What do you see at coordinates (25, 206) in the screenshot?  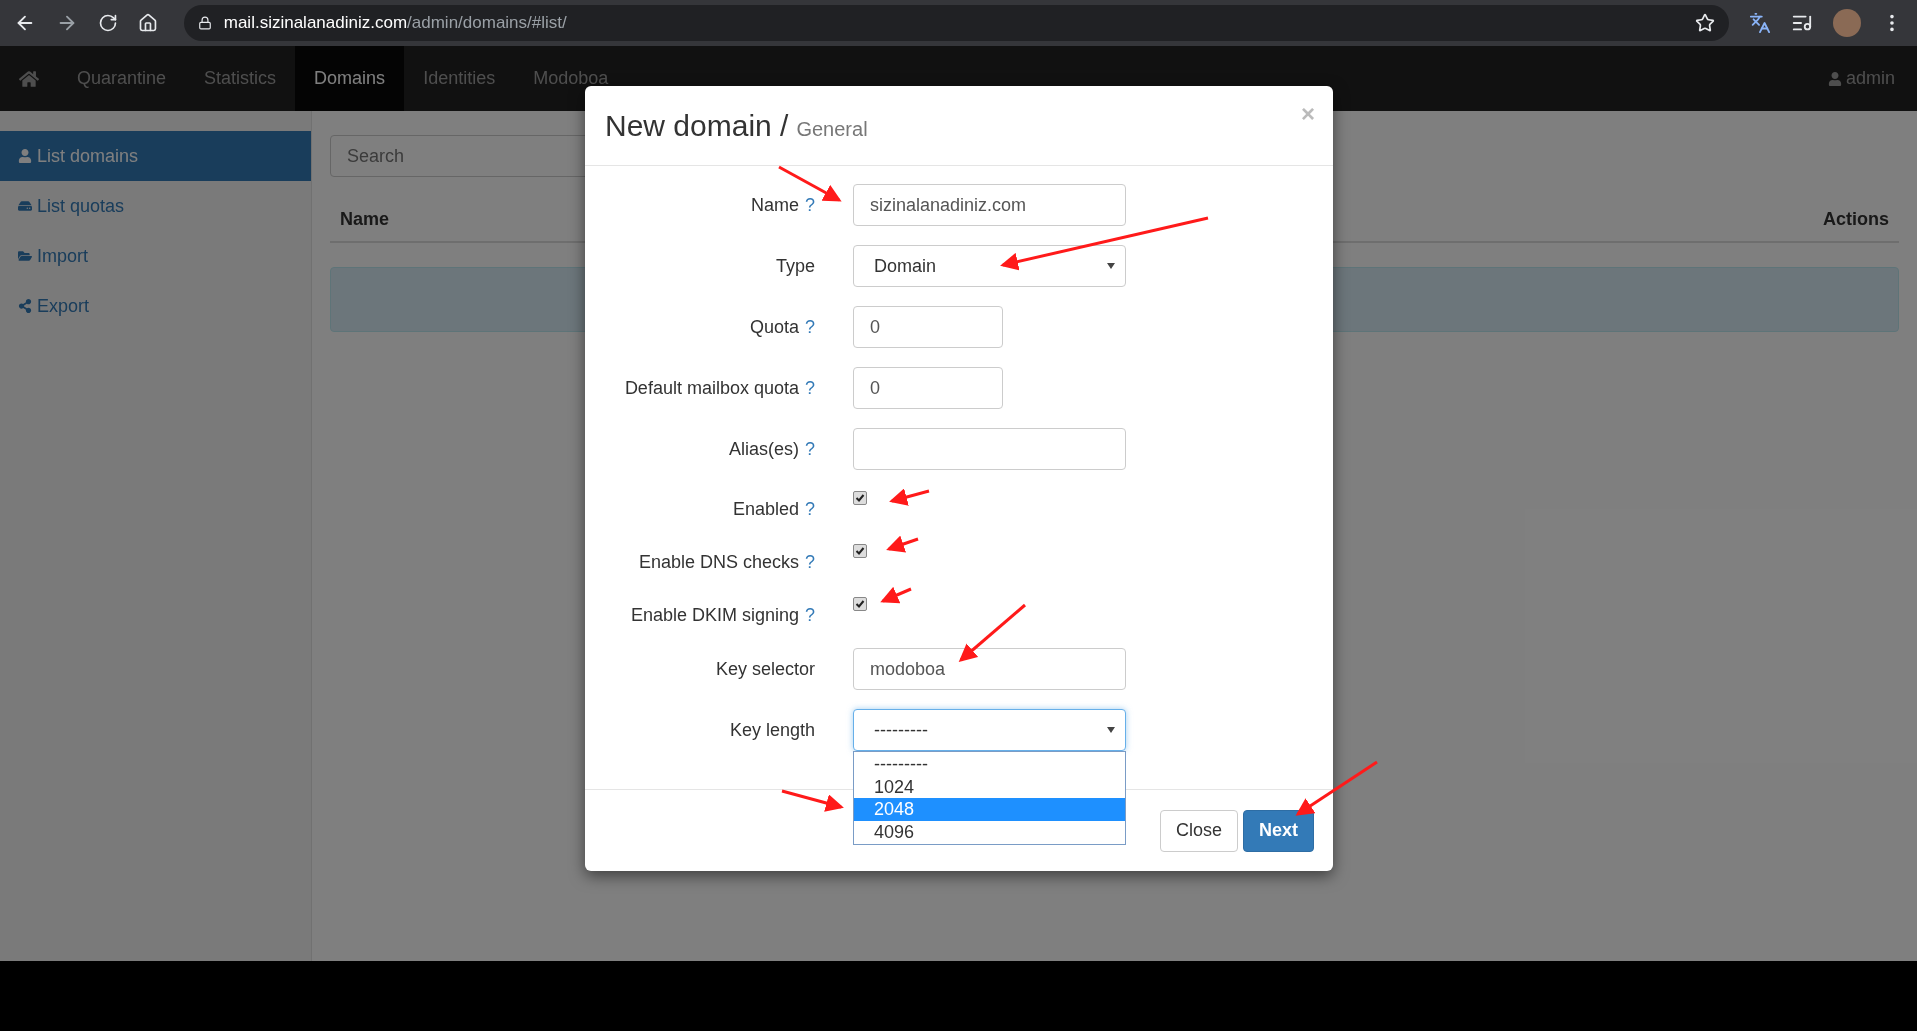 I see `drive-icon` at bounding box center [25, 206].